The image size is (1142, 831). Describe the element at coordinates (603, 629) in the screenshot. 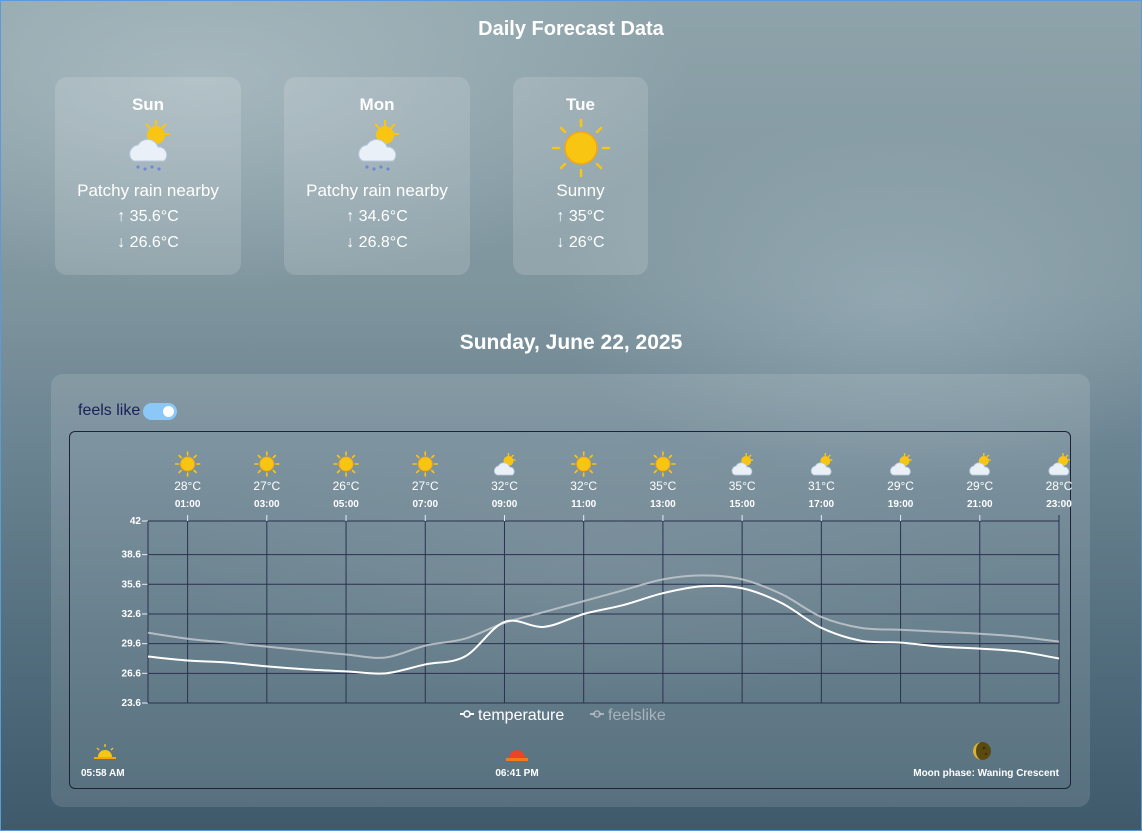

I see `series-line-temperature` at that location.